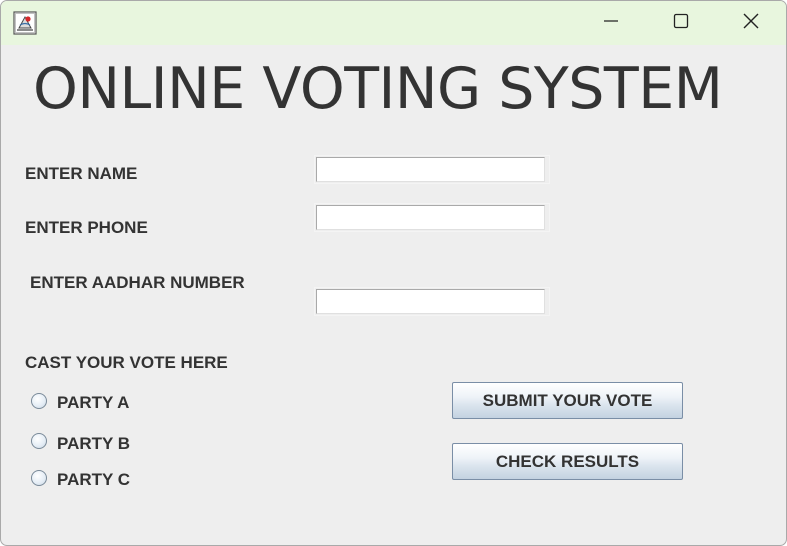 The width and height of the screenshot is (787, 546). I want to click on name-input, so click(430, 169).